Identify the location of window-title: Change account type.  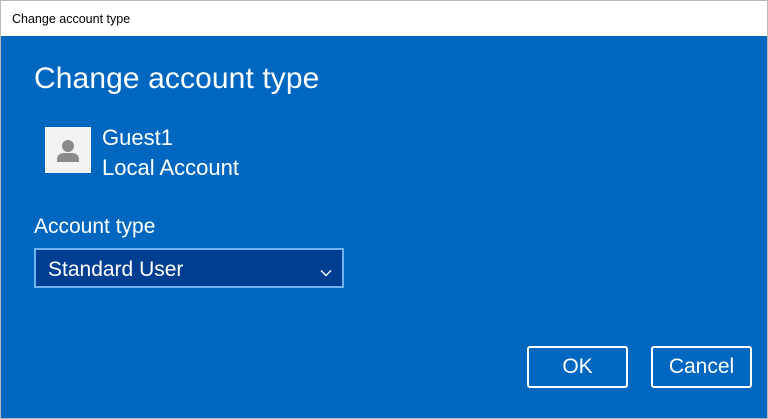
(71, 19).